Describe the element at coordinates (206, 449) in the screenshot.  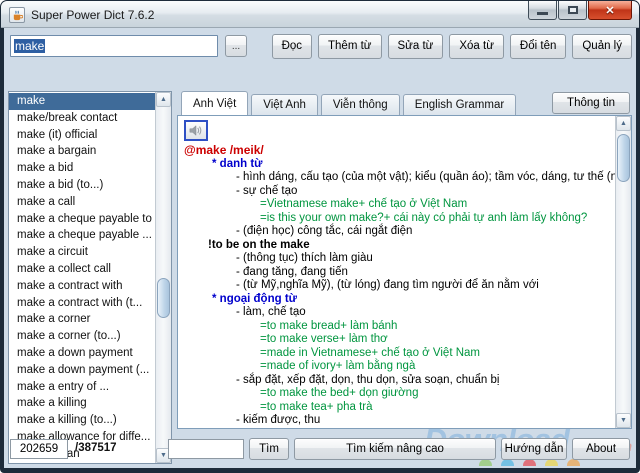
I see `find-input` at that location.